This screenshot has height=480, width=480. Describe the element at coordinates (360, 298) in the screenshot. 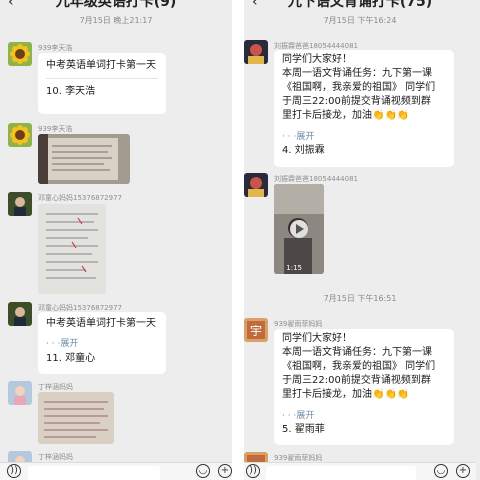

I see `timestamp: 7月15日 下午16:51` at that location.